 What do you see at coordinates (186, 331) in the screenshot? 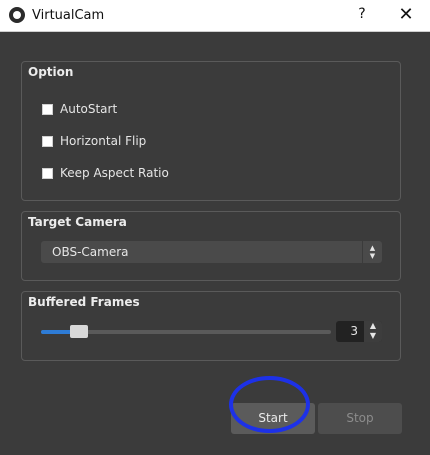
I see `buffered-frames-slider` at bounding box center [186, 331].